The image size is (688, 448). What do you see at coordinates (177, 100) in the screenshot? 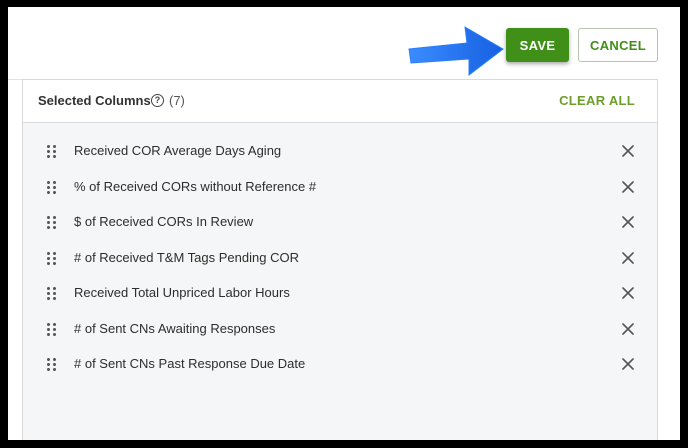
I see `selected-count: (7)` at bounding box center [177, 100].